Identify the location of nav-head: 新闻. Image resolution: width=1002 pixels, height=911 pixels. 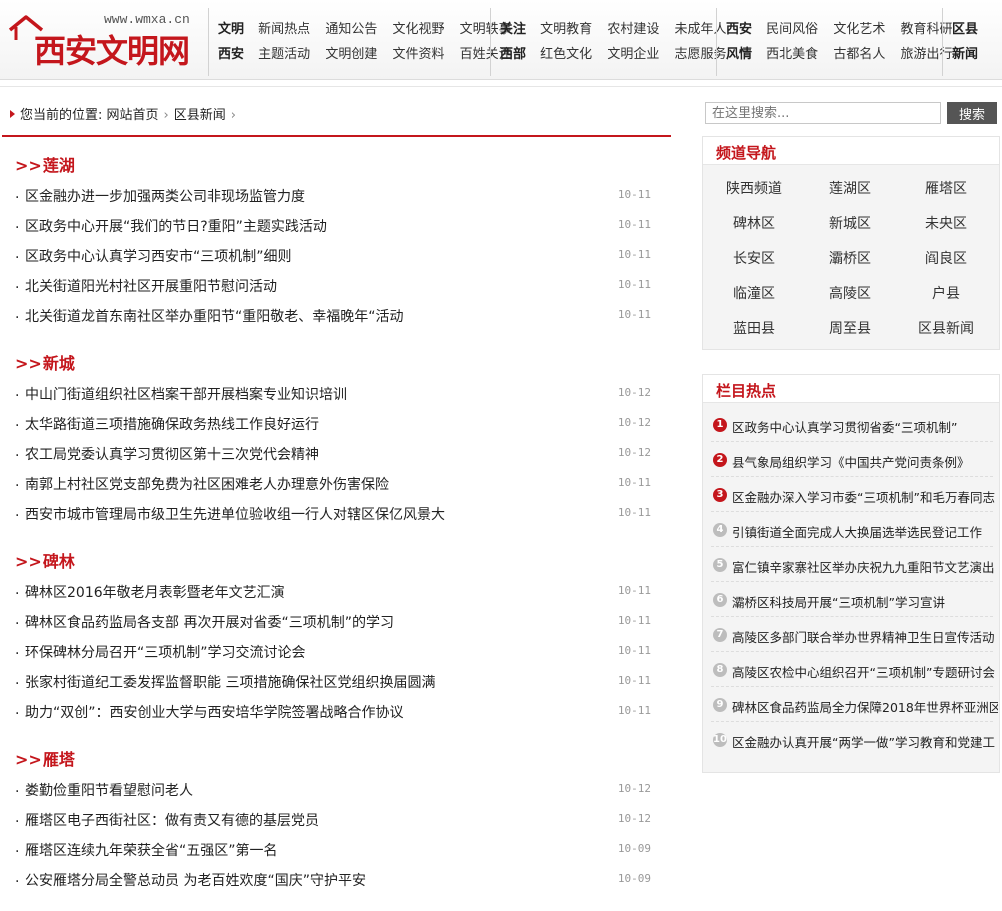
(965, 54).